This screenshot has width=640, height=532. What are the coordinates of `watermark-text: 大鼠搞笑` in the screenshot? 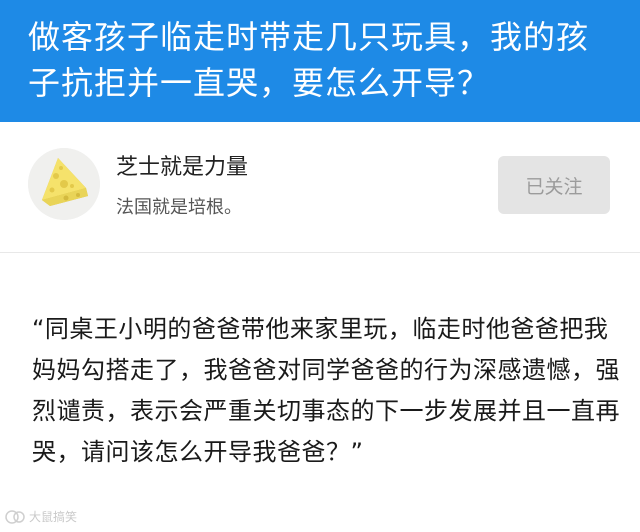 It's located at (53, 517).